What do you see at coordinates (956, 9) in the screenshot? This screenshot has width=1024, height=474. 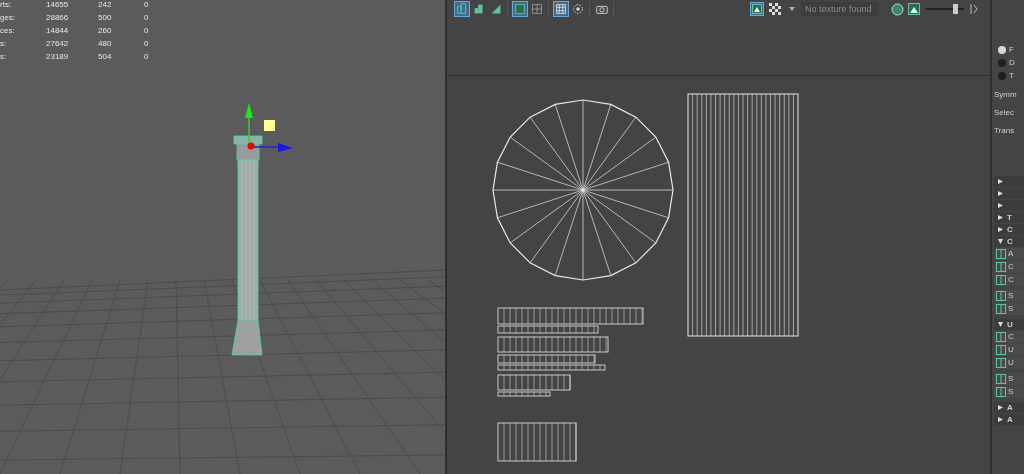 I see `slider-thumb` at bounding box center [956, 9].